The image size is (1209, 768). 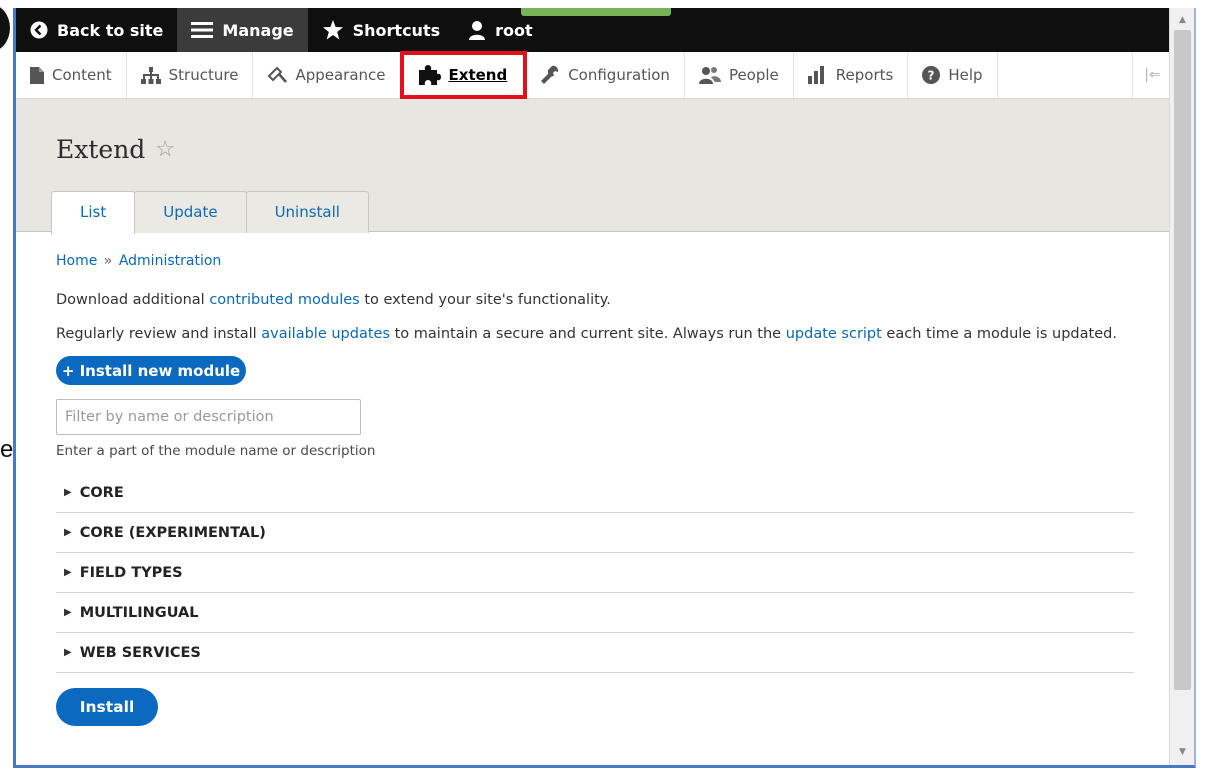 I want to click on updates-text: Regularly review and install, so click(x=159, y=334).